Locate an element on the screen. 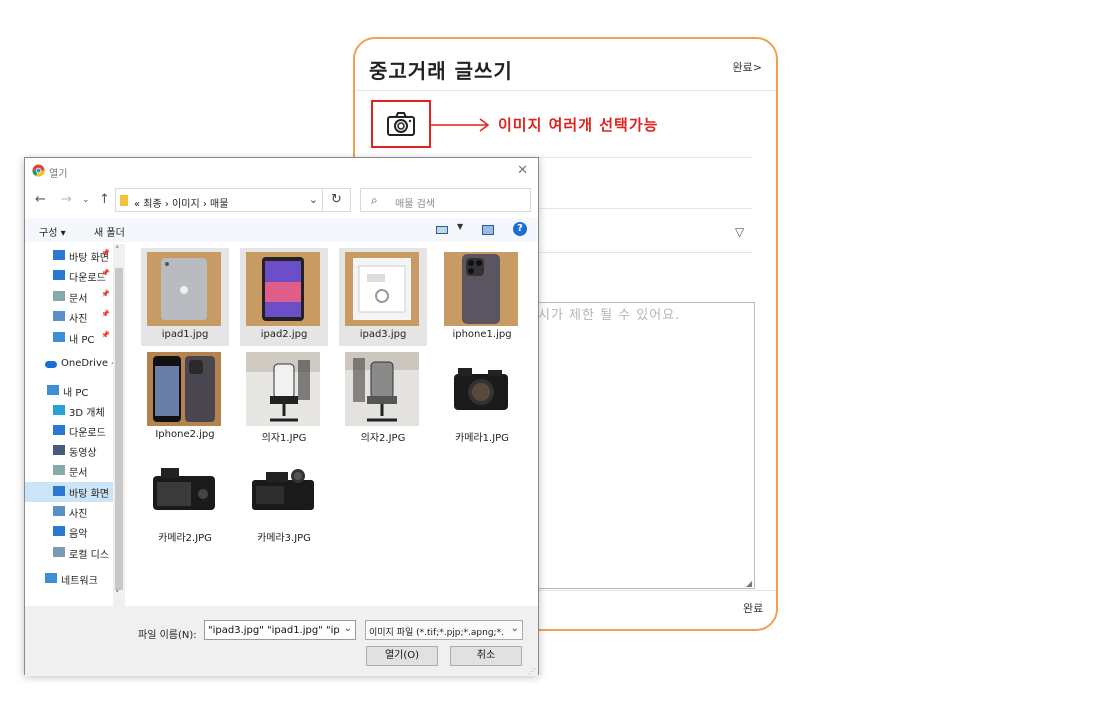 The width and height of the screenshot is (1116, 722). nav-item: 다운로드 📌 is located at coordinates (75, 276).